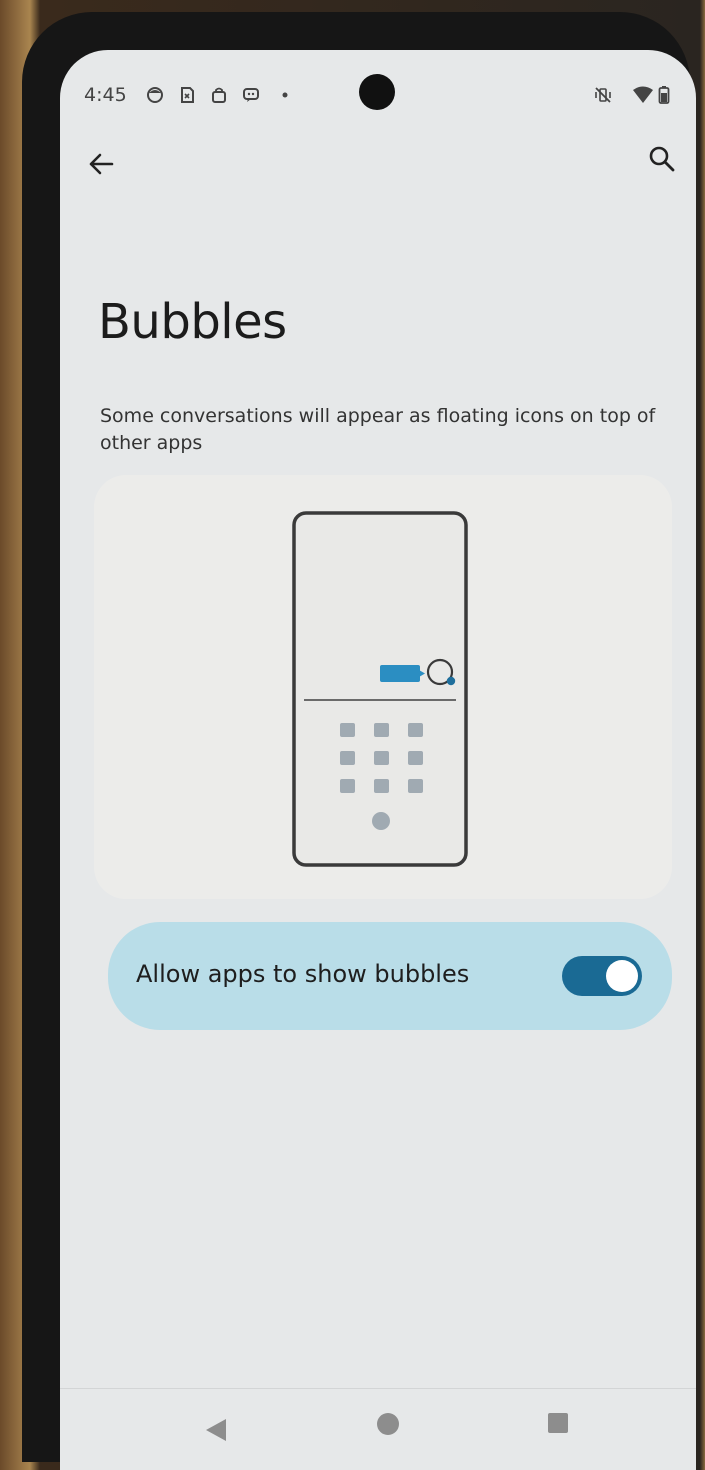 This screenshot has height=1470, width=705. I want to click on search-button, so click(662, 160).